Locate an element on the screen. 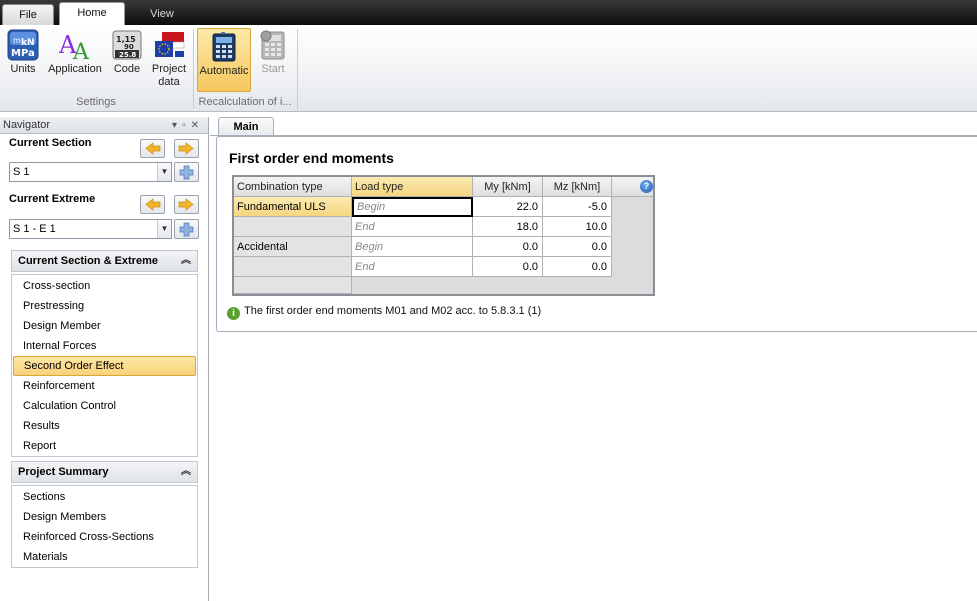  section-extreme-header: Current Section & Extreme ︽ is located at coordinates (104, 261).